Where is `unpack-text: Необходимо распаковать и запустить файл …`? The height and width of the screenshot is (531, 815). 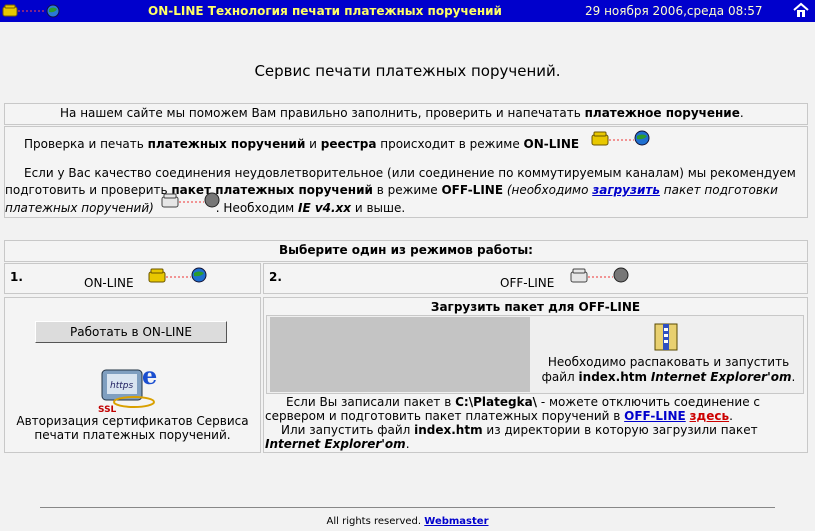 unpack-text: Необходимо распаковать и запустить файл … is located at coordinates (668, 369).